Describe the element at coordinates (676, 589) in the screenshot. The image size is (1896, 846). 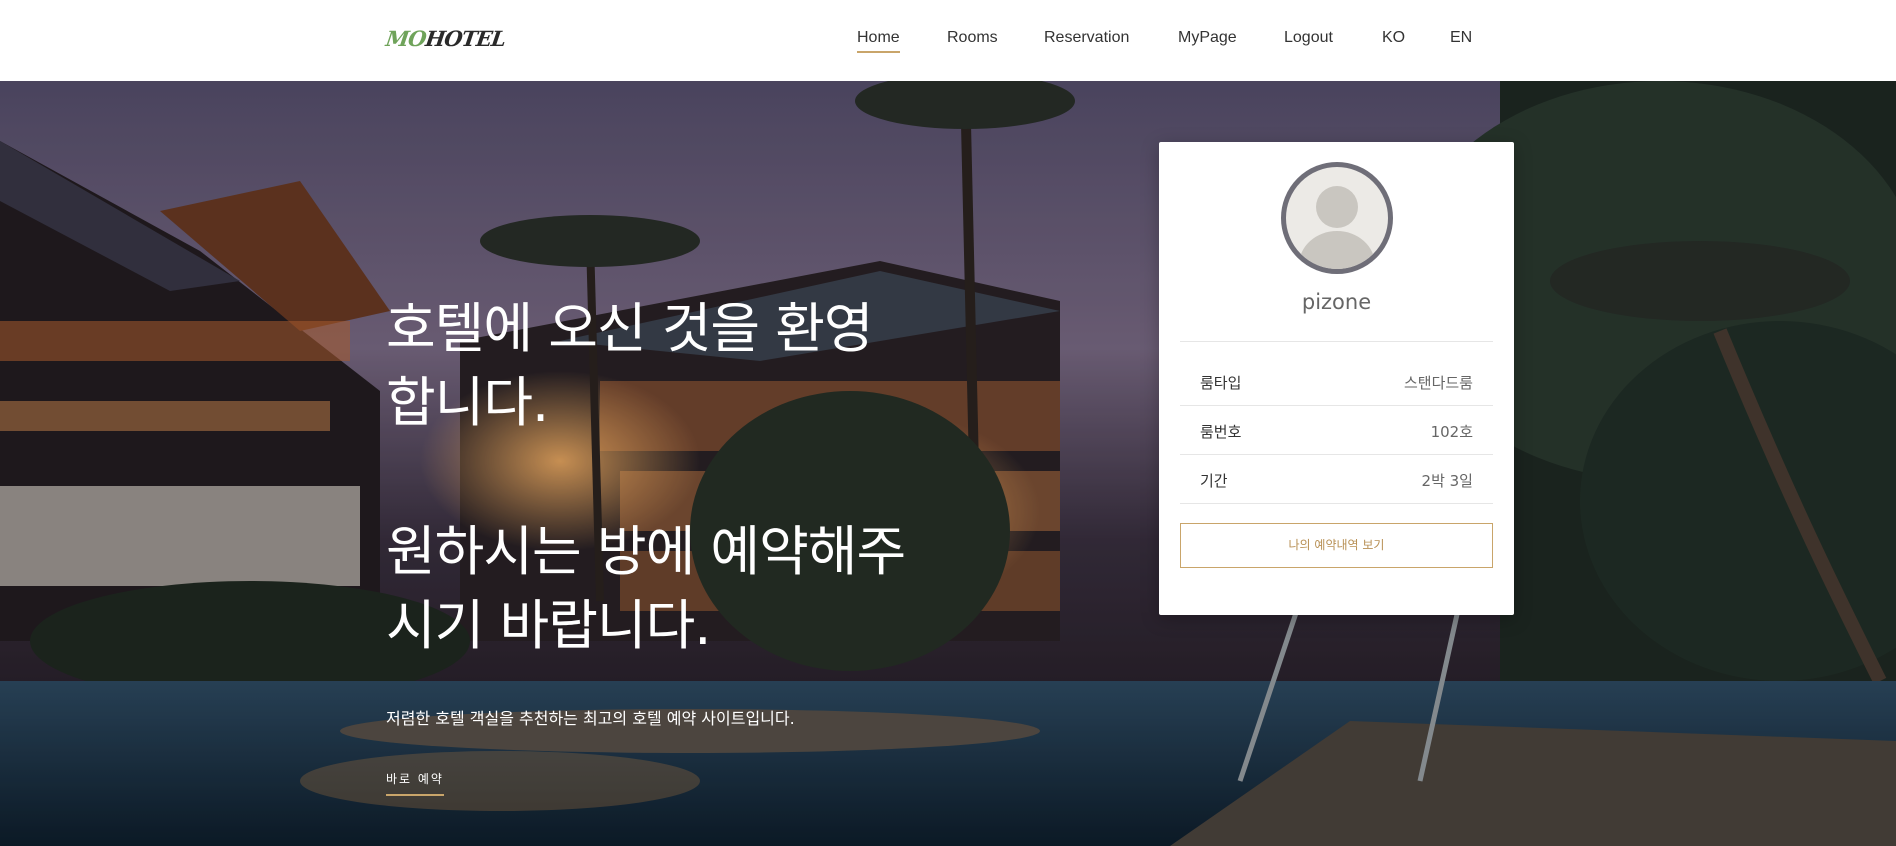
I see `hero-title-part2: 원하시는 방에 예약해주 시기 바랍니다.` at that location.